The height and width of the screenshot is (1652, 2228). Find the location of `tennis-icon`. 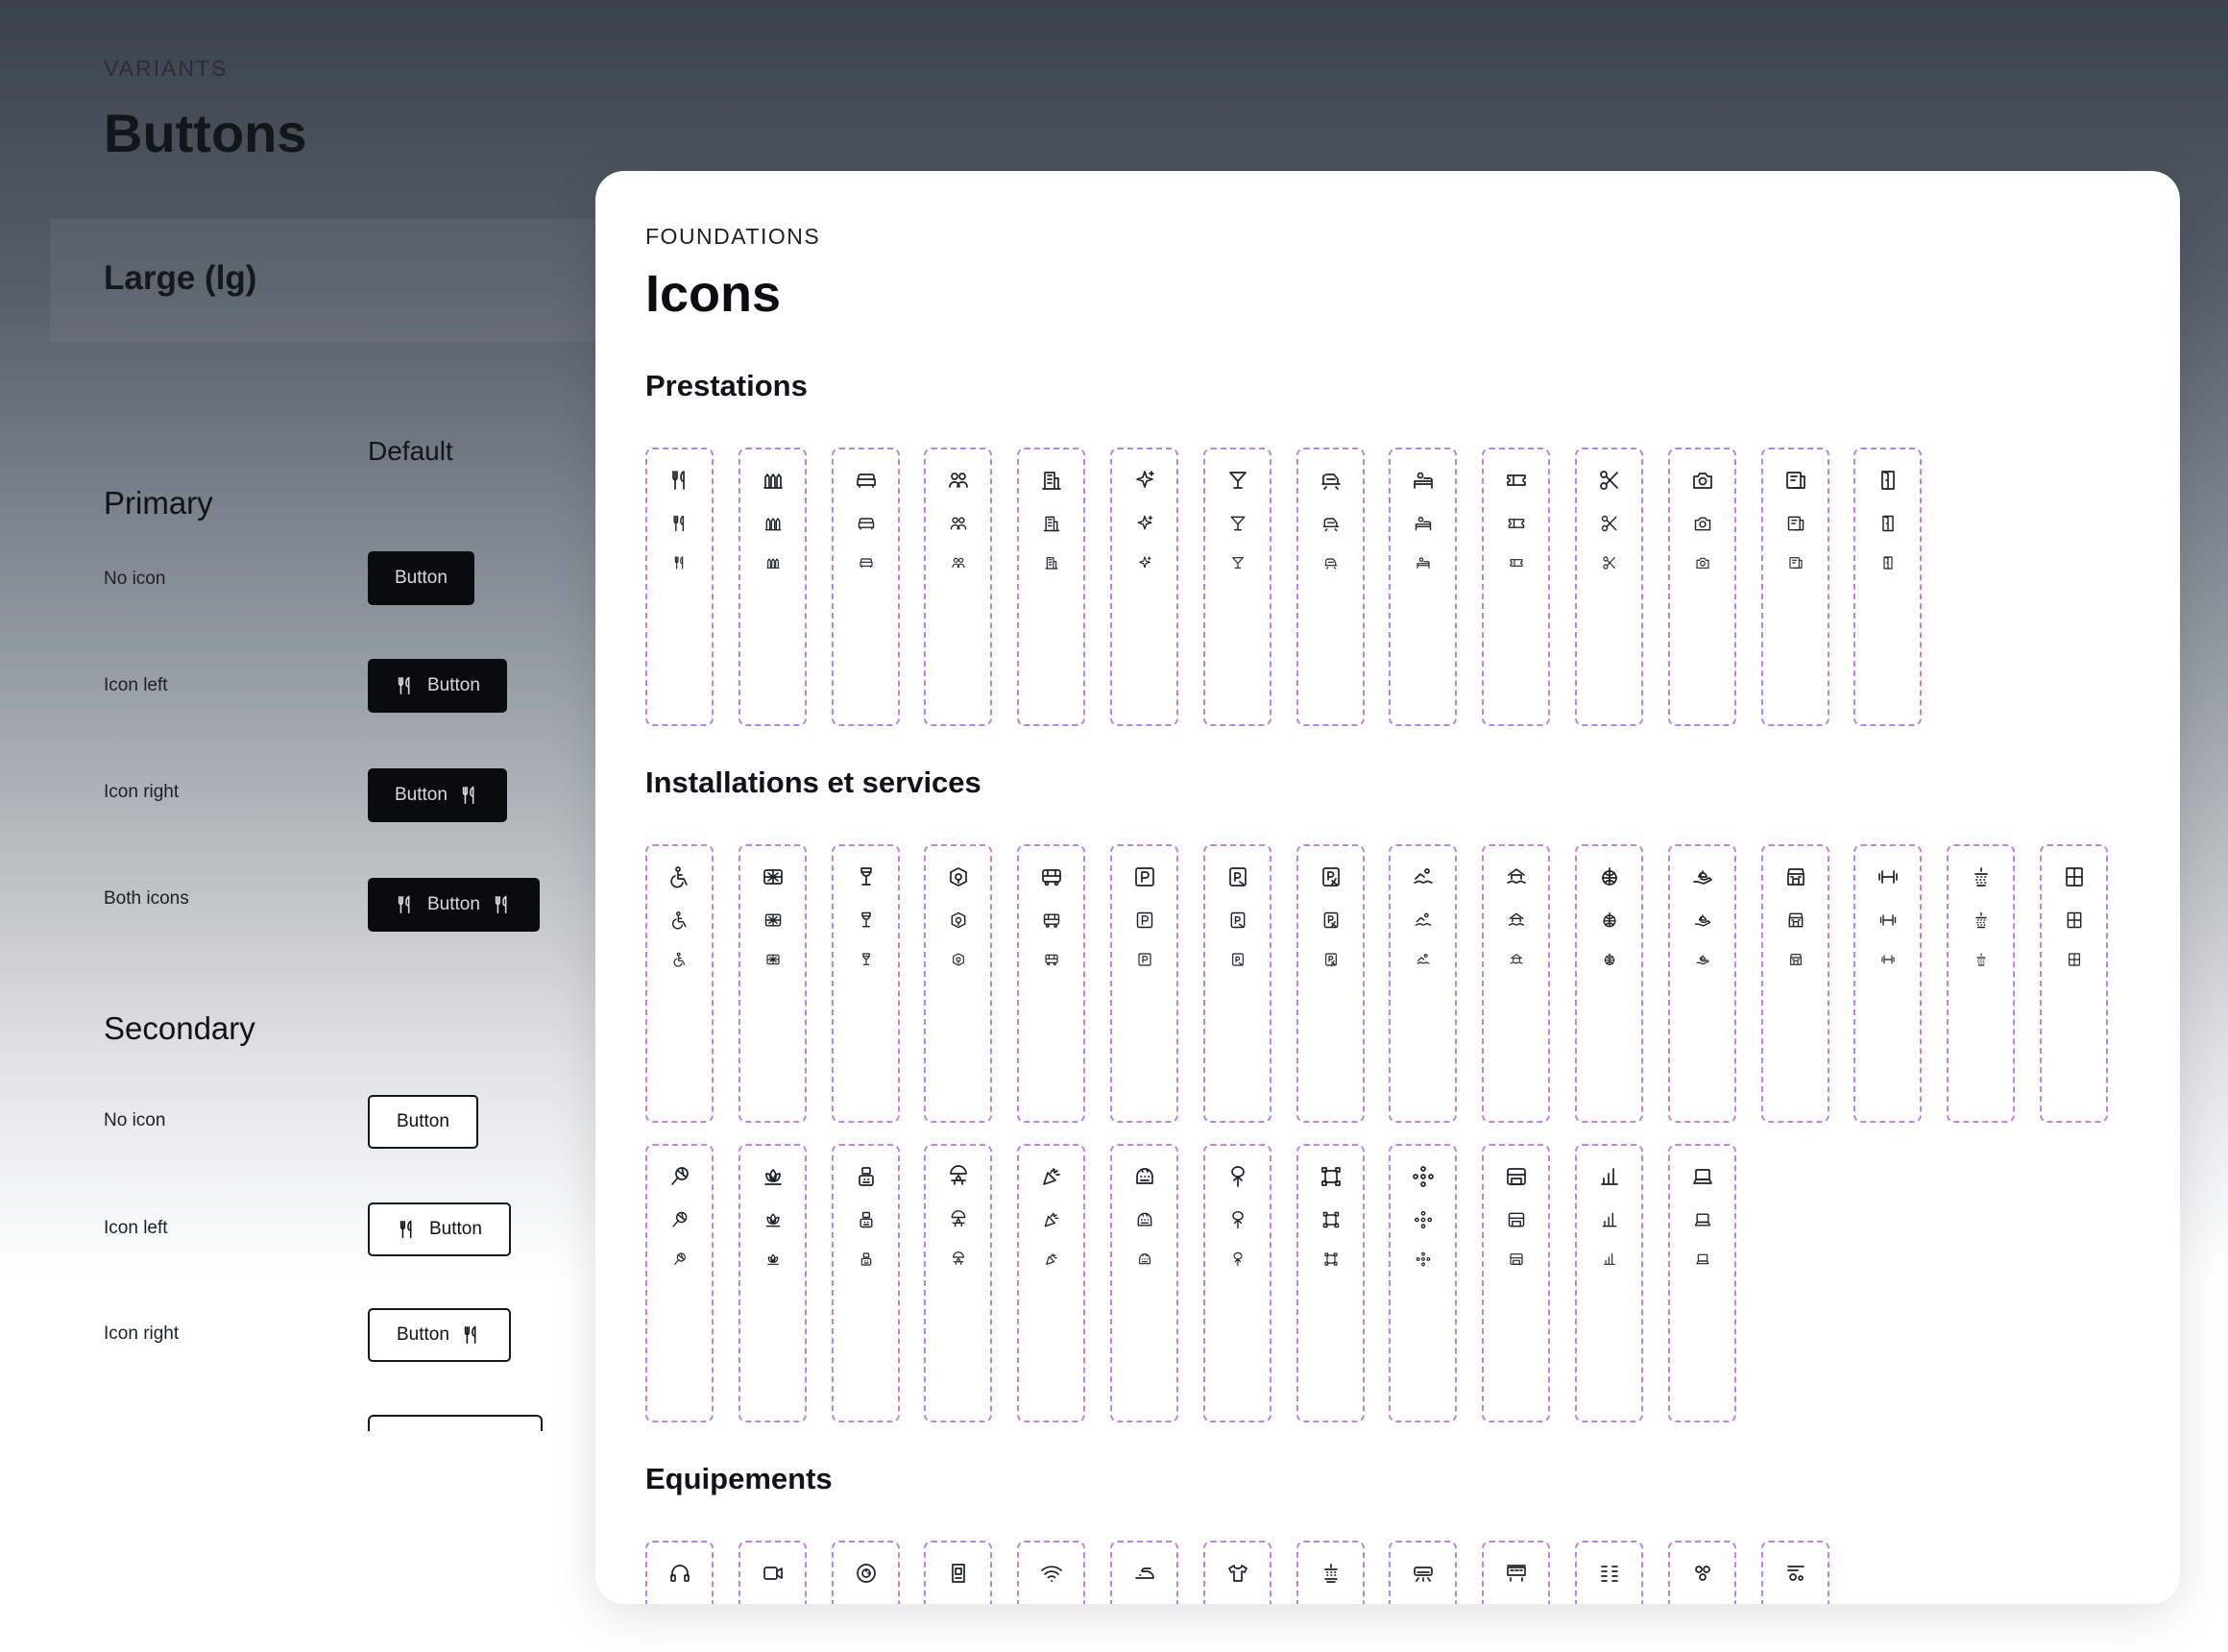

tennis-icon is located at coordinates (679, 1219).